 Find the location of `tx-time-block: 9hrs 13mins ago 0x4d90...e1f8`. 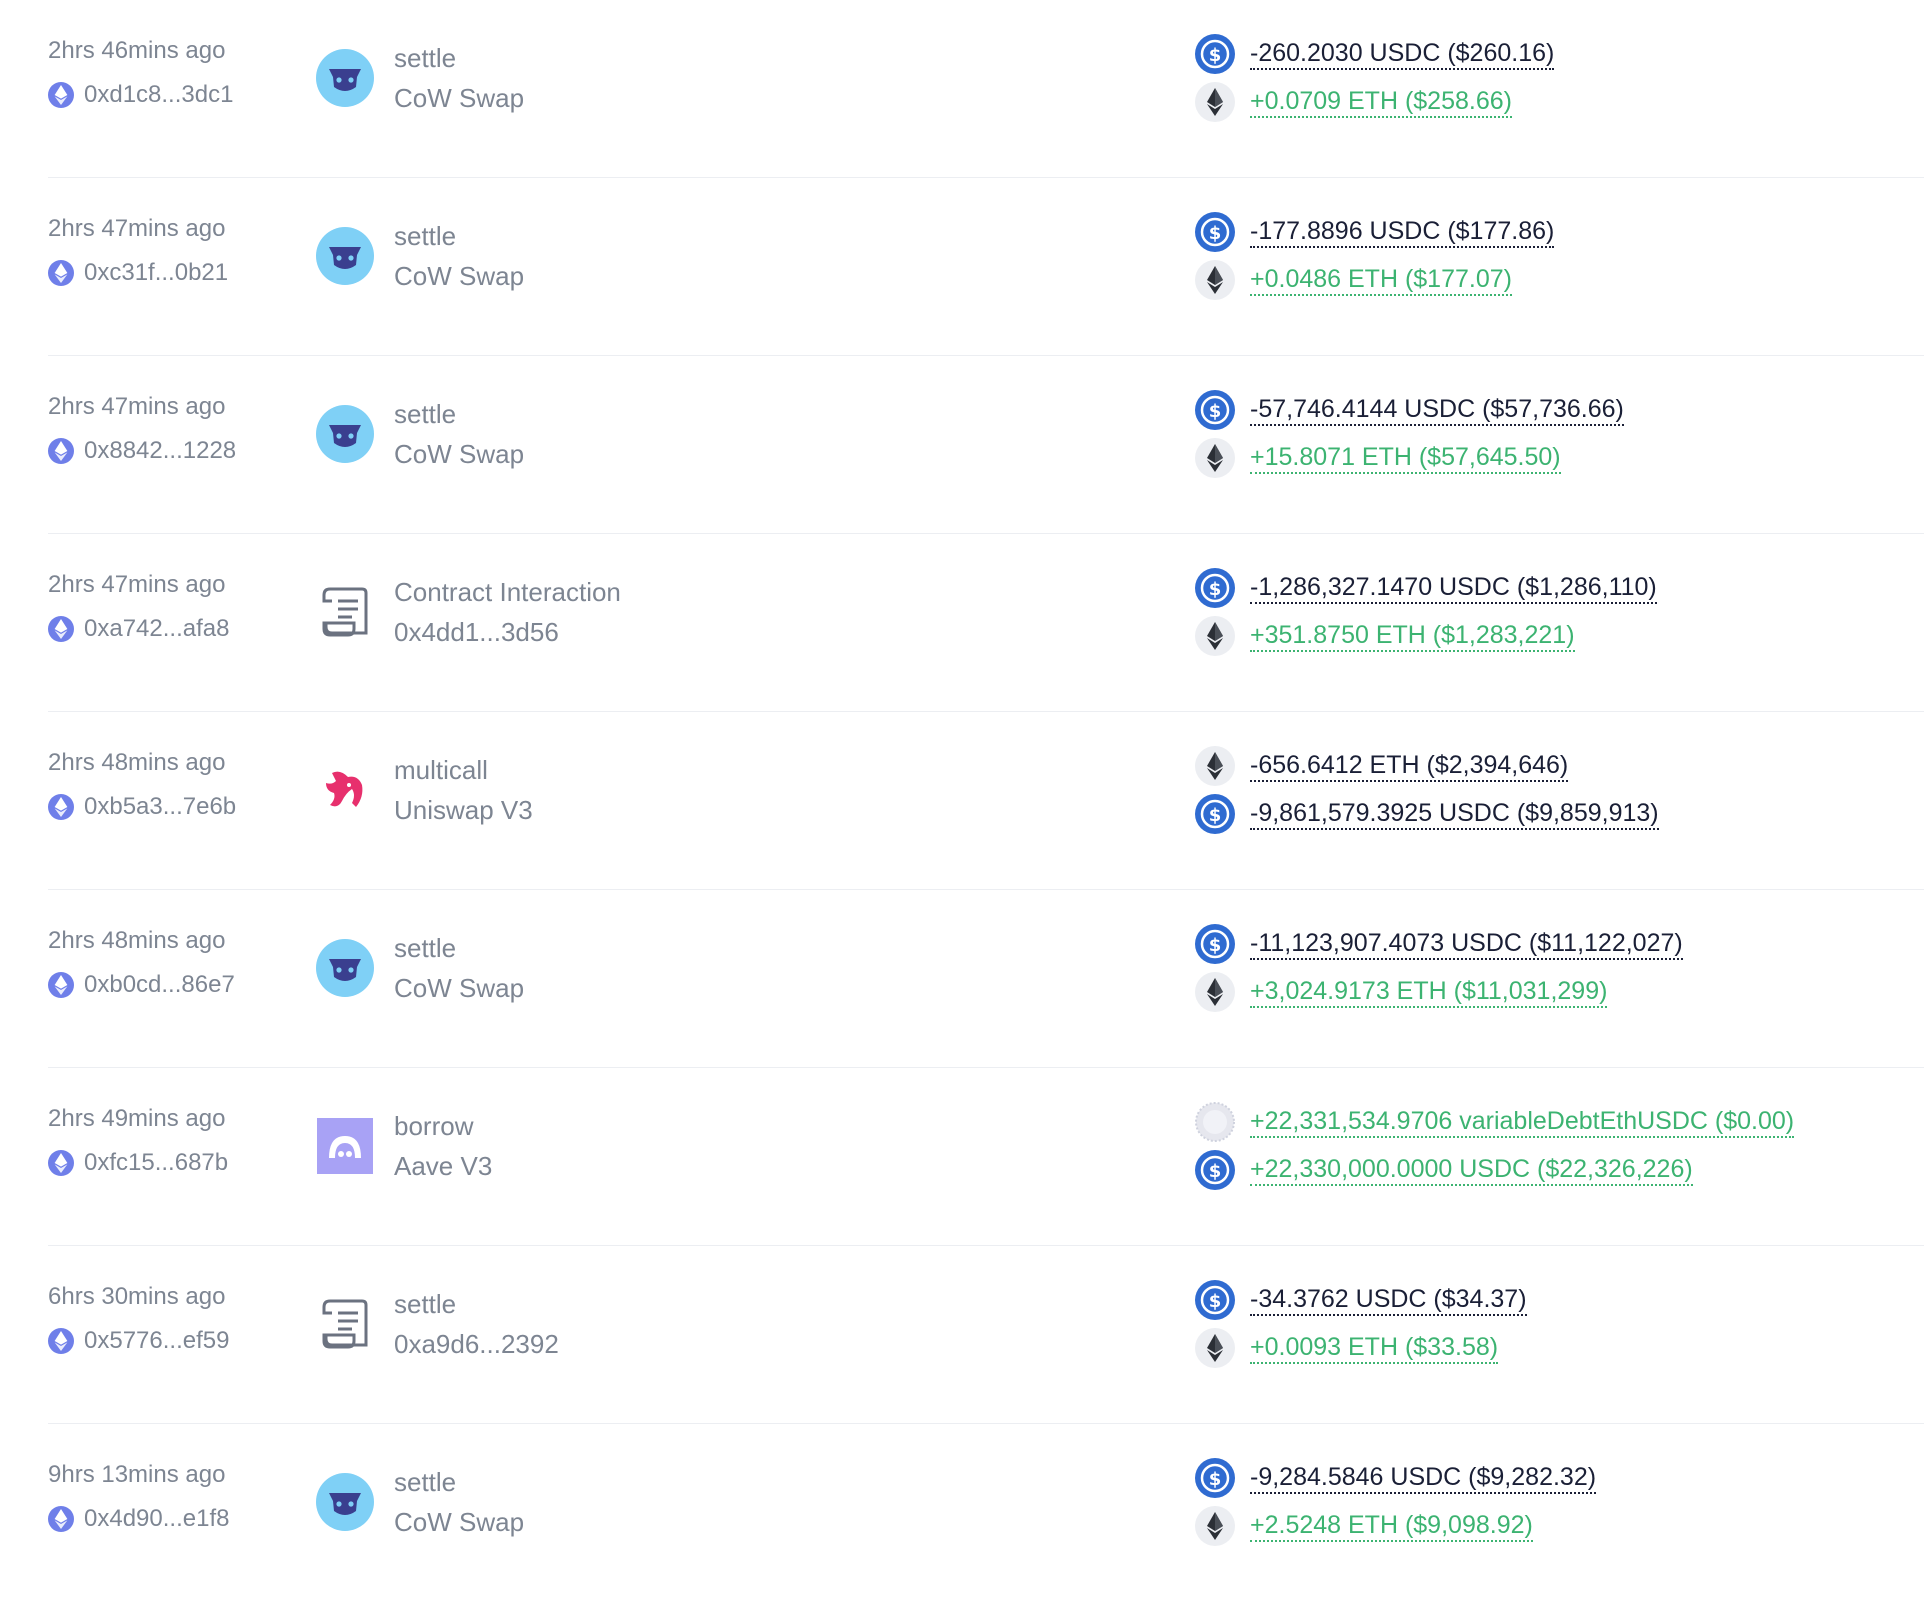

tx-time-block: 9hrs 13mins ago 0x4d90...e1f8 is located at coordinates (138, 1497).